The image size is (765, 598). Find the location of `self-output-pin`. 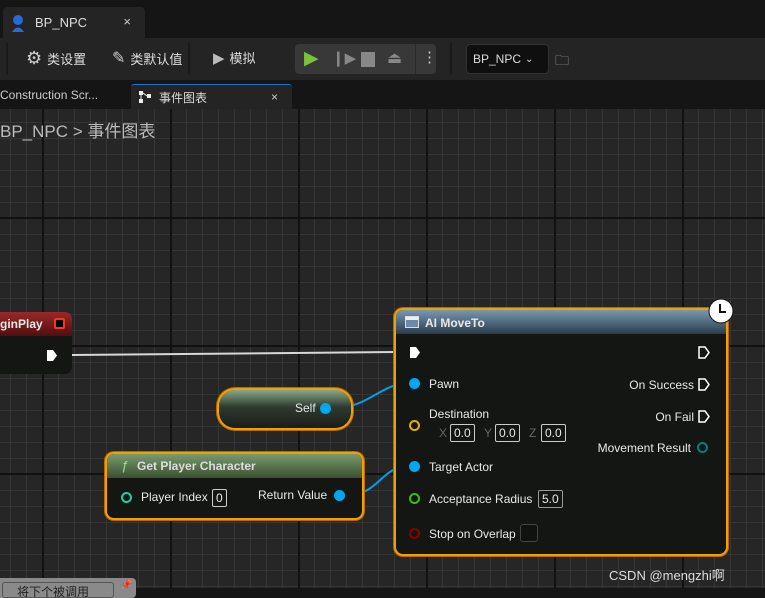

self-output-pin is located at coordinates (325, 408).